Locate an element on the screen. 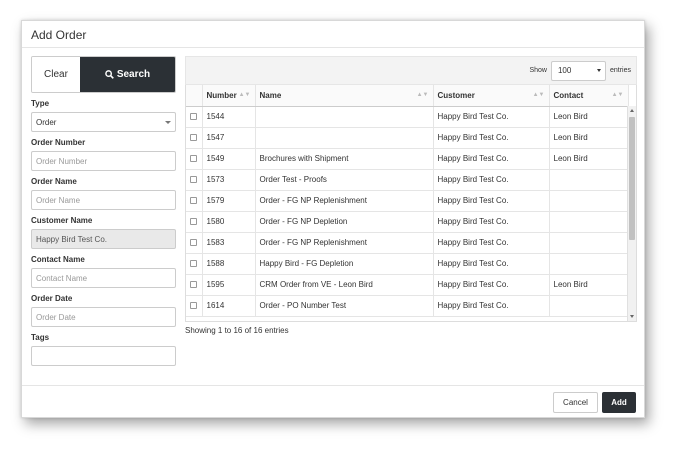 The width and height of the screenshot is (687, 461). clear-button: Clear is located at coordinates (56, 74).